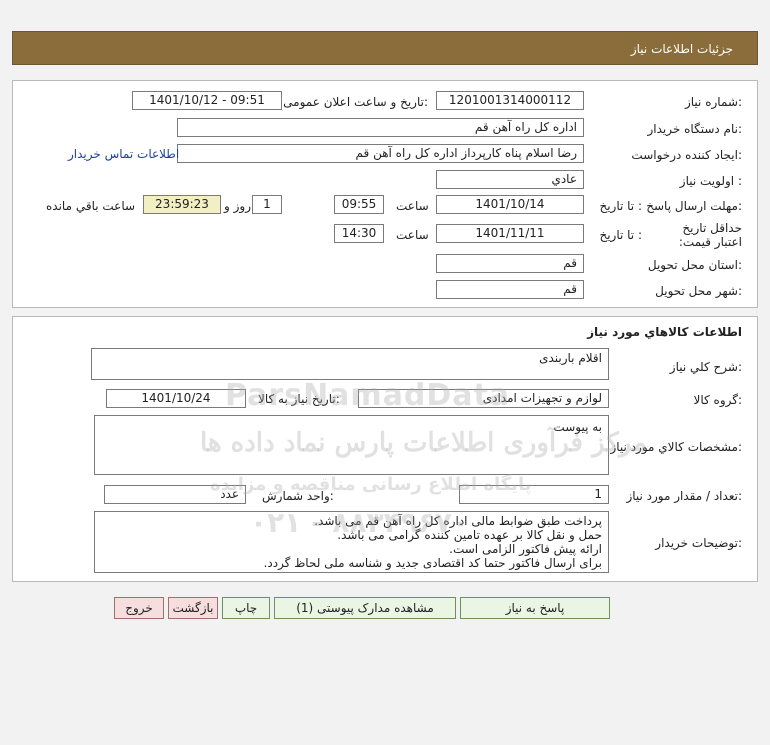 This screenshot has height=745, width=770. I want to click on reply-button: پاسخ به نیاز, so click(535, 608).